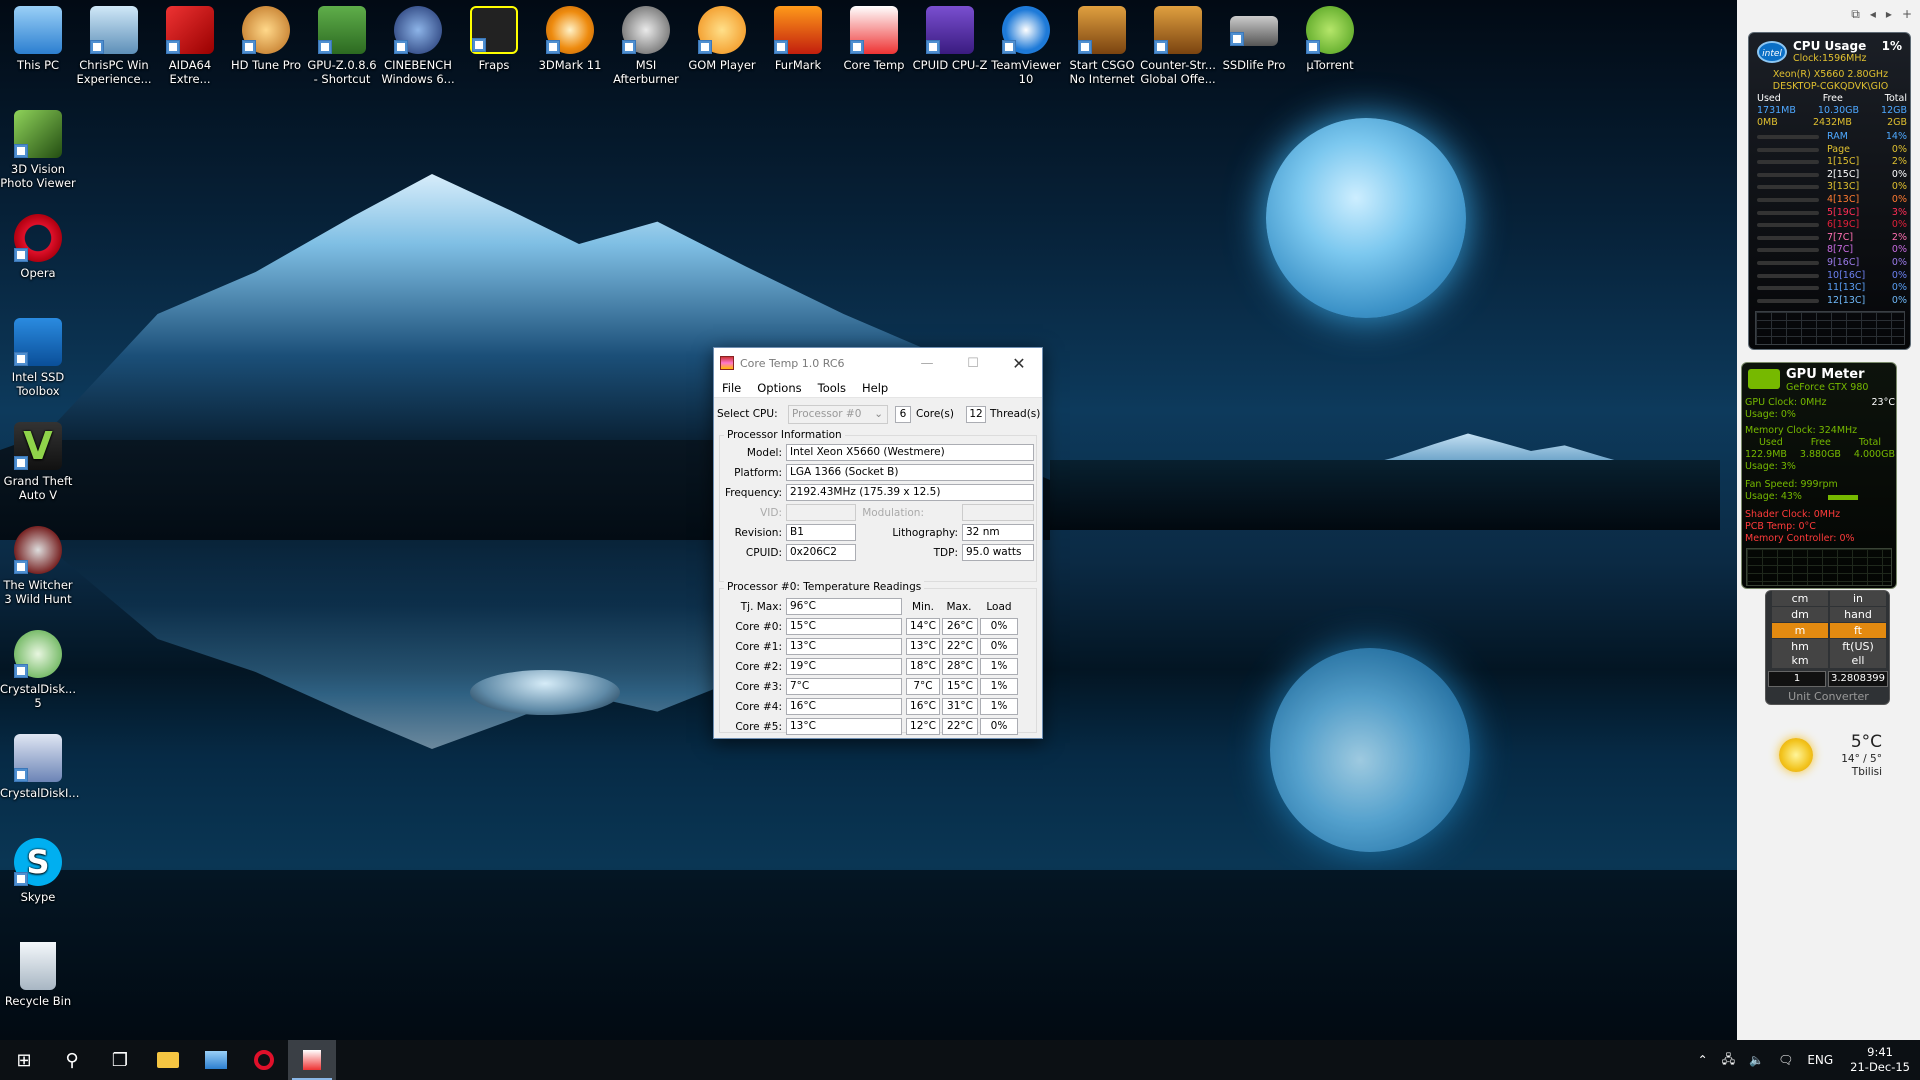 Image resolution: width=1920 pixels, height=1080 pixels. I want to click on core-load: 1%, so click(999, 706).